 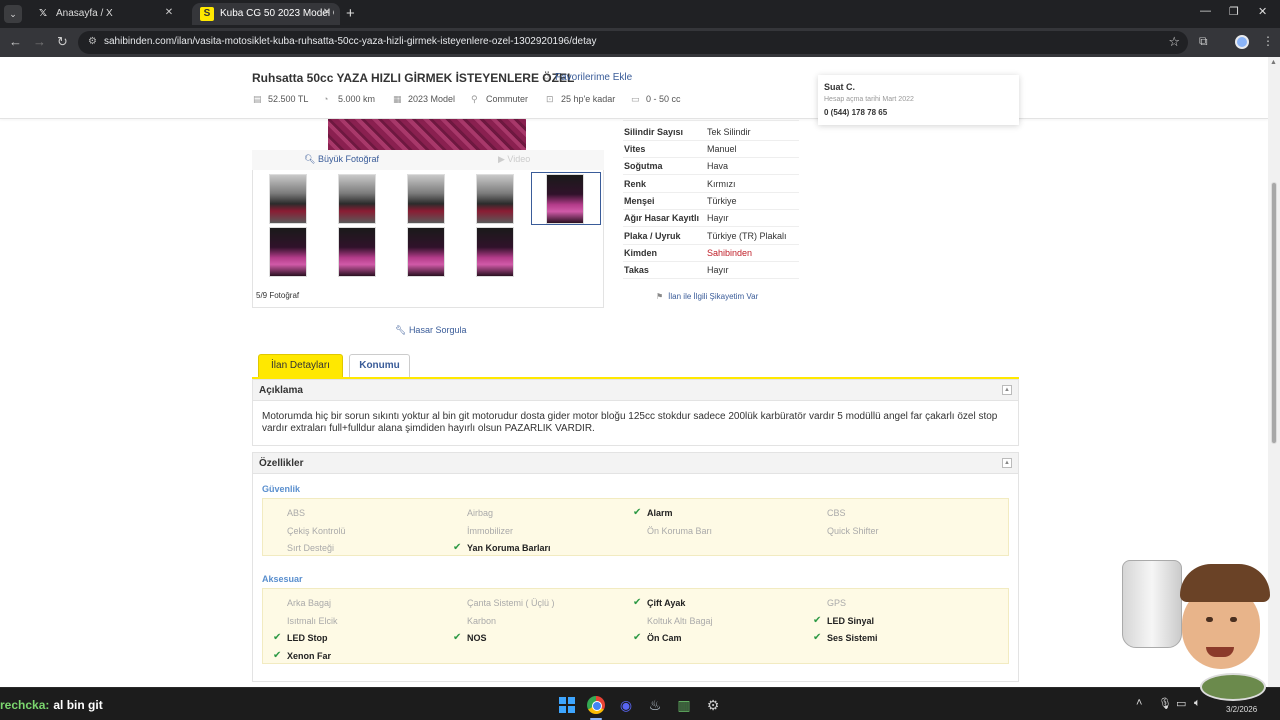 What do you see at coordinates (1262, 11) in the screenshot?
I see `close-window-icon: ✕` at bounding box center [1262, 11].